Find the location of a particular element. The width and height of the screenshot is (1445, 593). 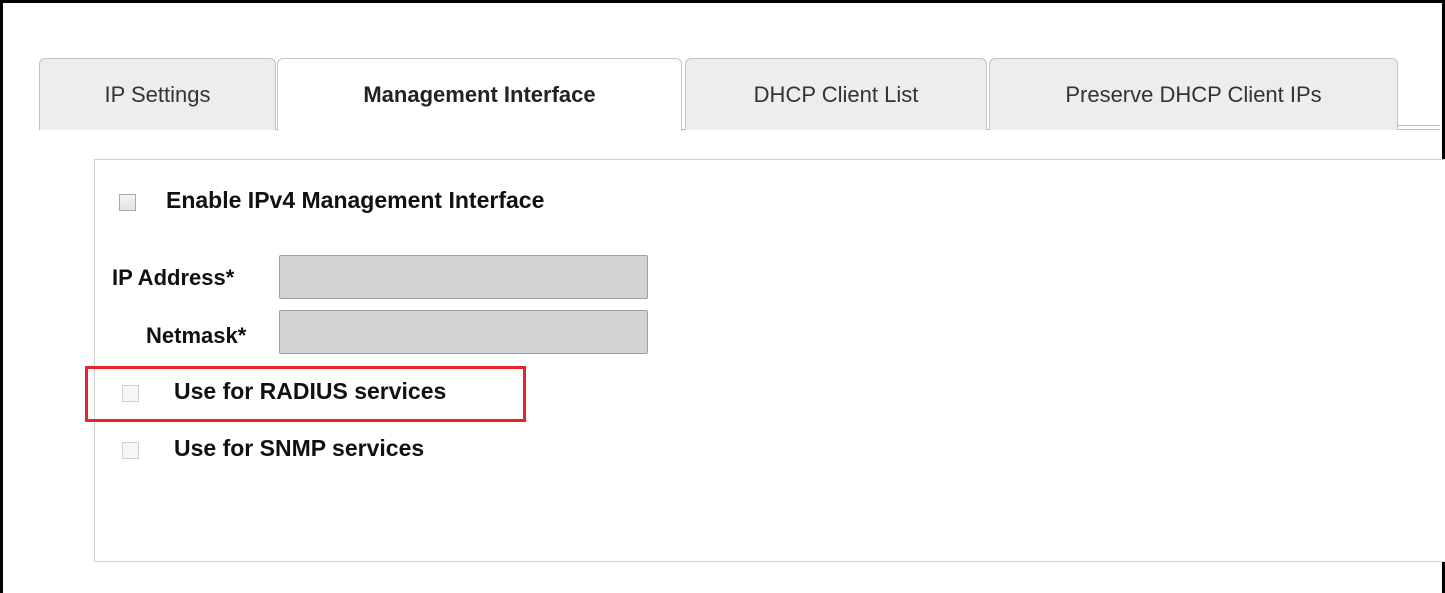

ip-address-field is located at coordinates (463, 277).